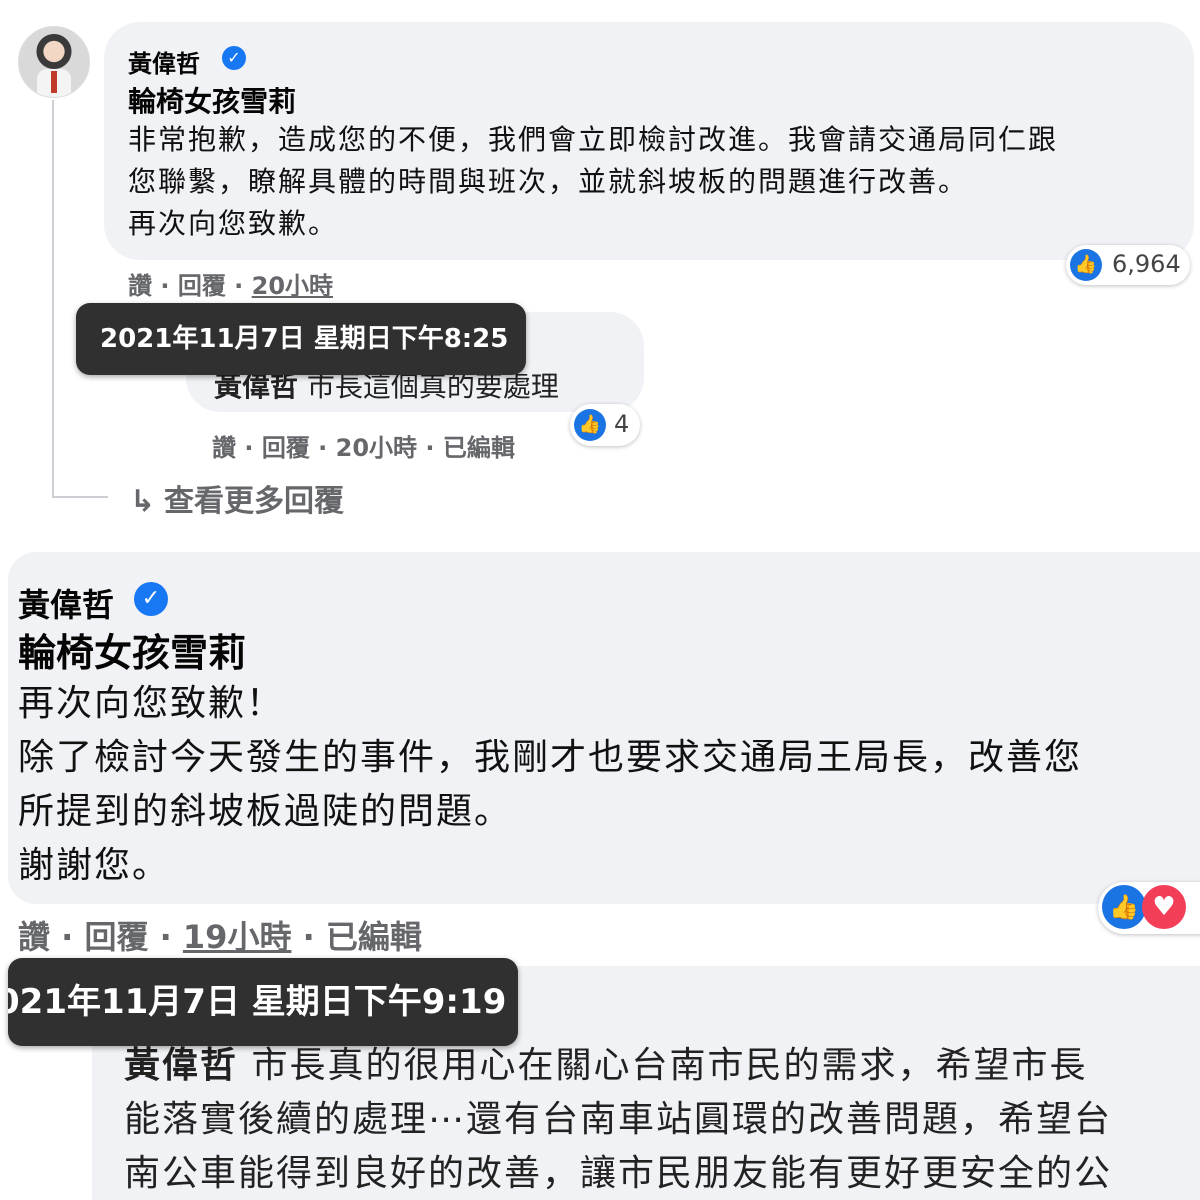  Describe the element at coordinates (151, 703) in the screenshot. I see `comment-text-line: 再次向您致歉！` at that location.